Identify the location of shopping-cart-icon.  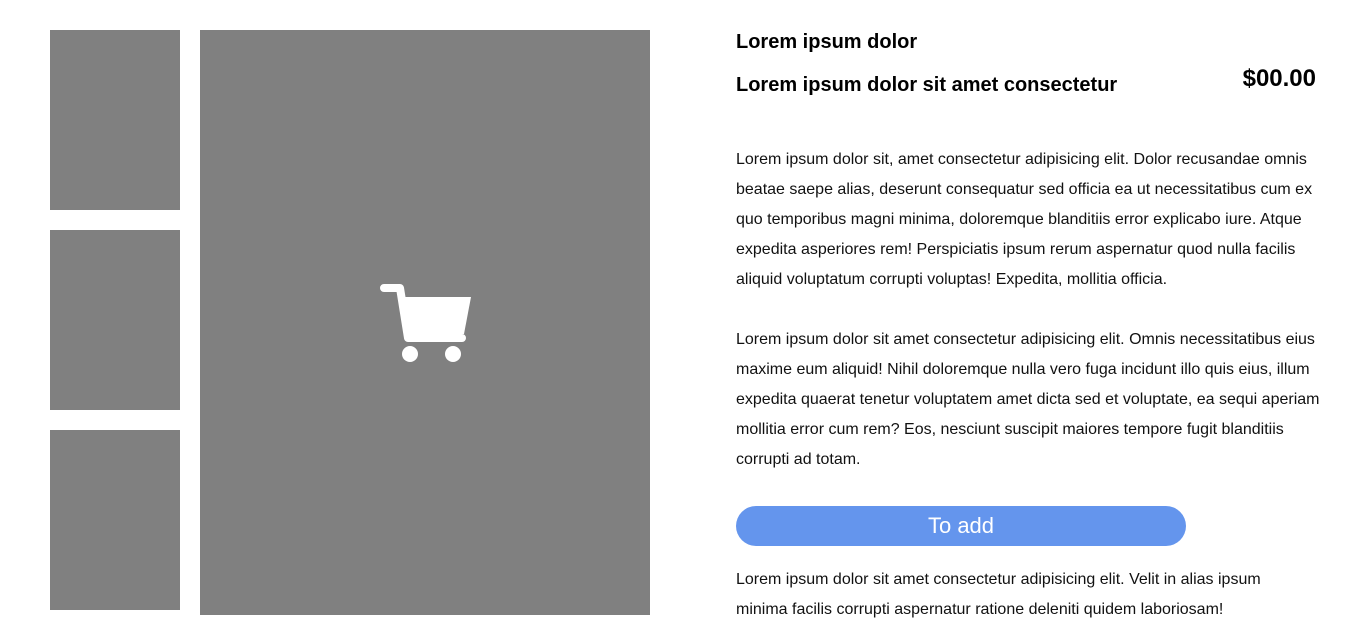
(425, 323).